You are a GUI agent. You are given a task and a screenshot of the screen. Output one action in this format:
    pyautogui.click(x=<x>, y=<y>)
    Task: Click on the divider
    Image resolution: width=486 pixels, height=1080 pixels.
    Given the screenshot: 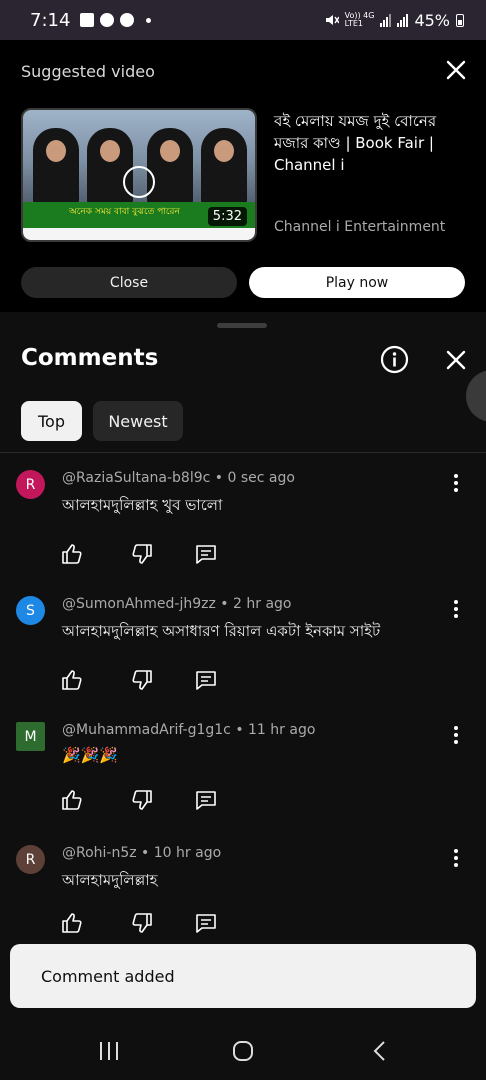 What is the action you would take?
    pyautogui.click(x=243, y=452)
    